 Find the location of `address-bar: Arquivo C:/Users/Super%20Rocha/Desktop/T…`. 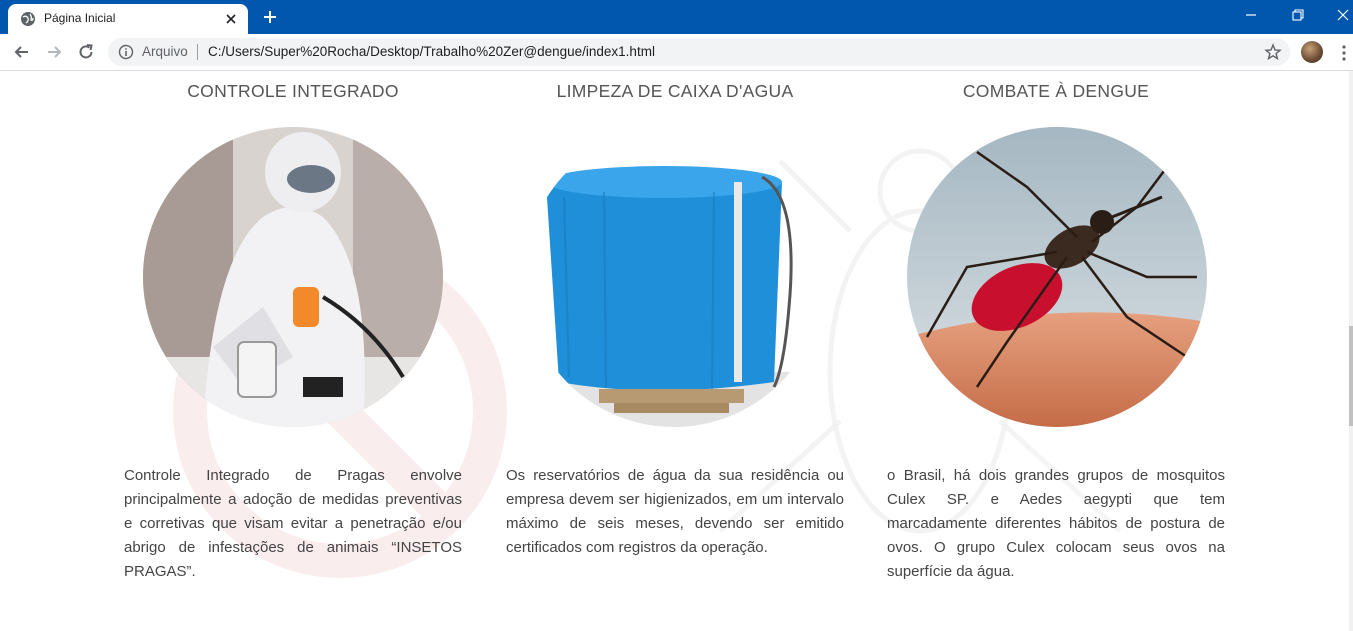

address-bar: Arquivo C:/Users/Super%20Rocha/Desktop/T… is located at coordinates (699, 52).